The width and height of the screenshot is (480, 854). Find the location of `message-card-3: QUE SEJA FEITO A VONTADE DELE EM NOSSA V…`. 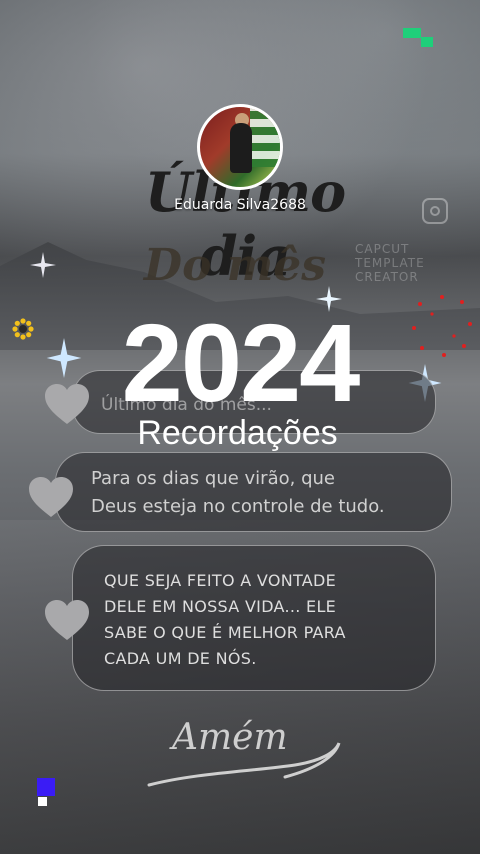

message-card-3: QUE SEJA FEITO A VONTADE DELE EM NOSSA V… is located at coordinates (254, 618).